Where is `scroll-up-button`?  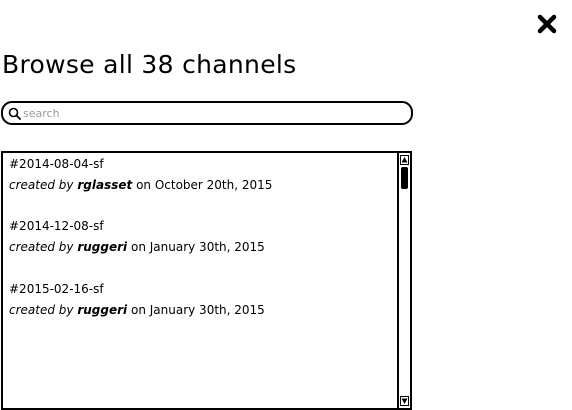 scroll-up-button is located at coordinates (404, 160).